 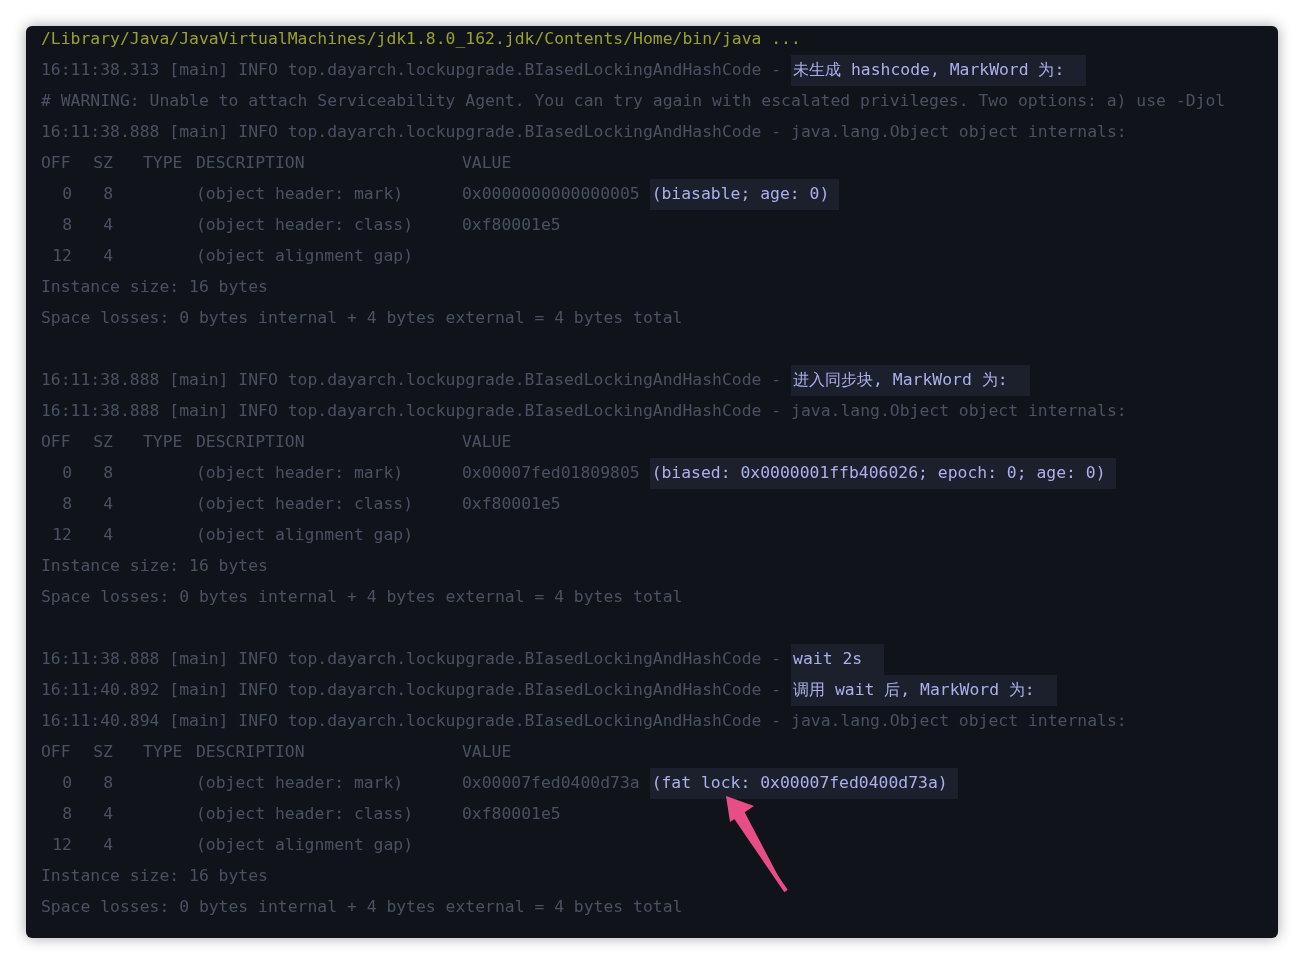 What do you see at coordinates (939, 70) in the screenshot?
I see `highlighted-message: 未生成 hashcode, MarkWord 为:` at bounding box center [939, 70].